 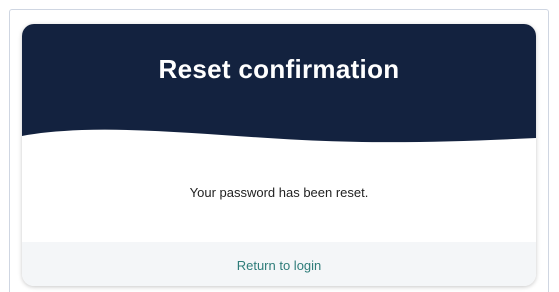 What do you see at coordinates (279, 69) in the screenshot?
I see `page-title: Reset confirmation` at bounding box center [279, 69].